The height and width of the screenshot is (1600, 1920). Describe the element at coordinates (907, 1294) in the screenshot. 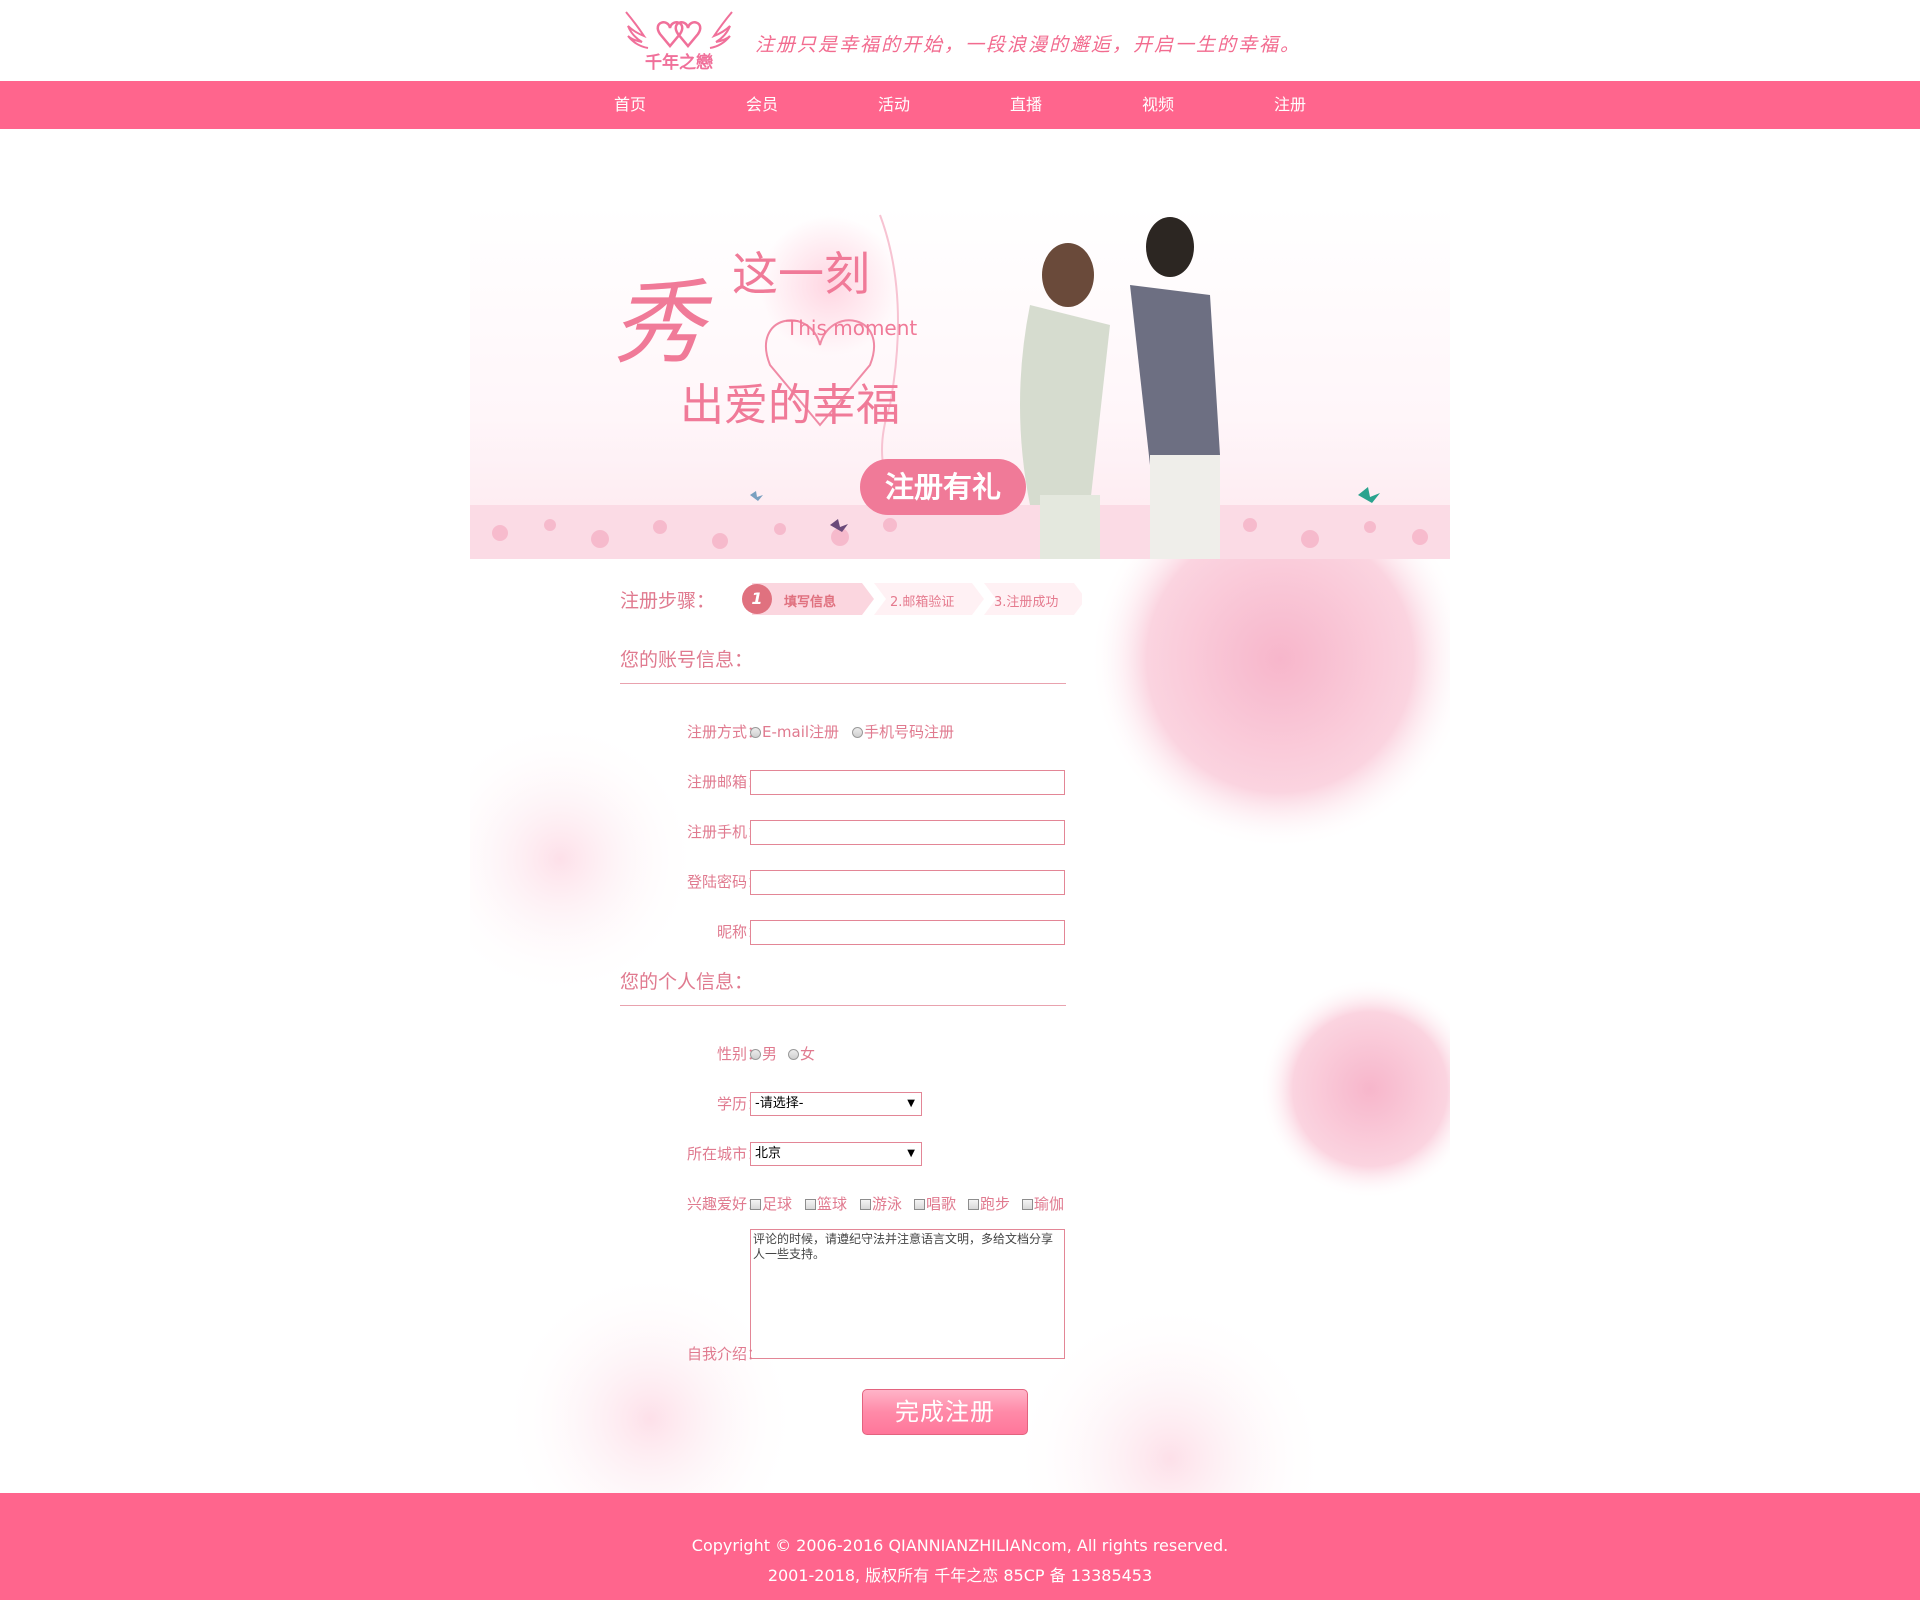

I see `self-intro-textarea: 评论的时候，请遵纪守法并注意语言文明，多给文档分享人一些支持。` at that location.